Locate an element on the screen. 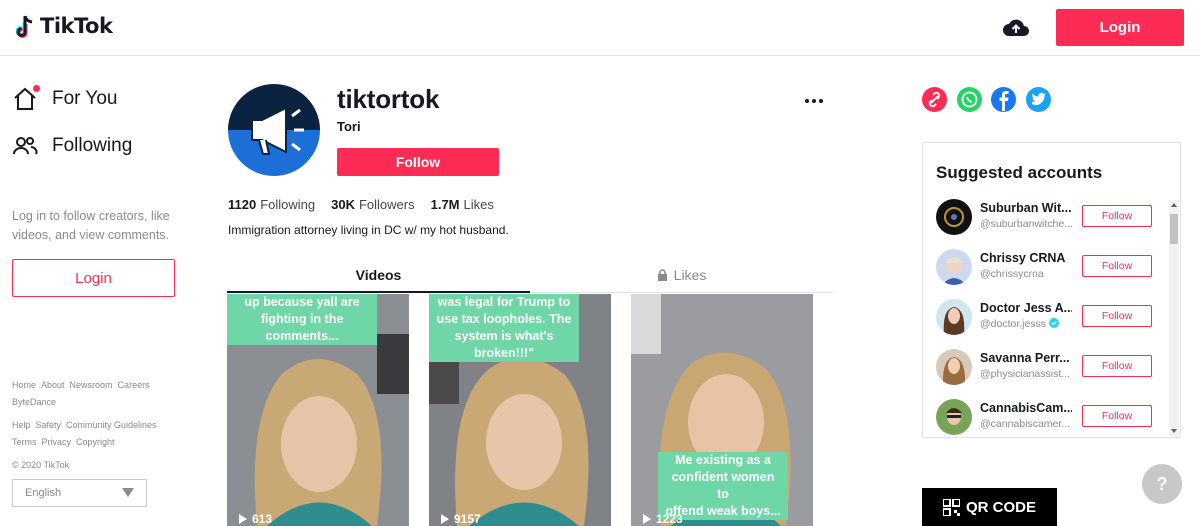 The image size is (1200, 526). language-value: English is located at coordinates (43, 493).